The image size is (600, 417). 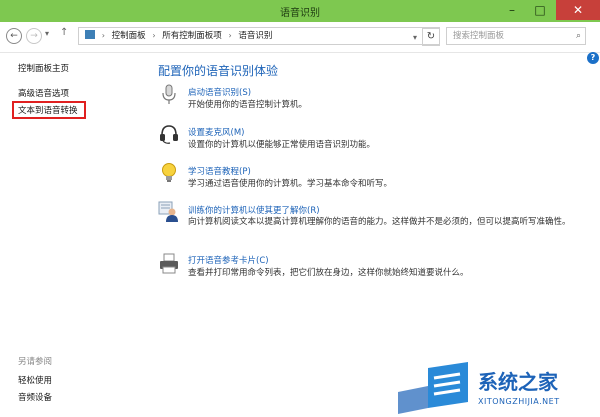 I want to click on speech-reference-card-link: 打开语音参考卡片(C), so click(x=228, y=260).